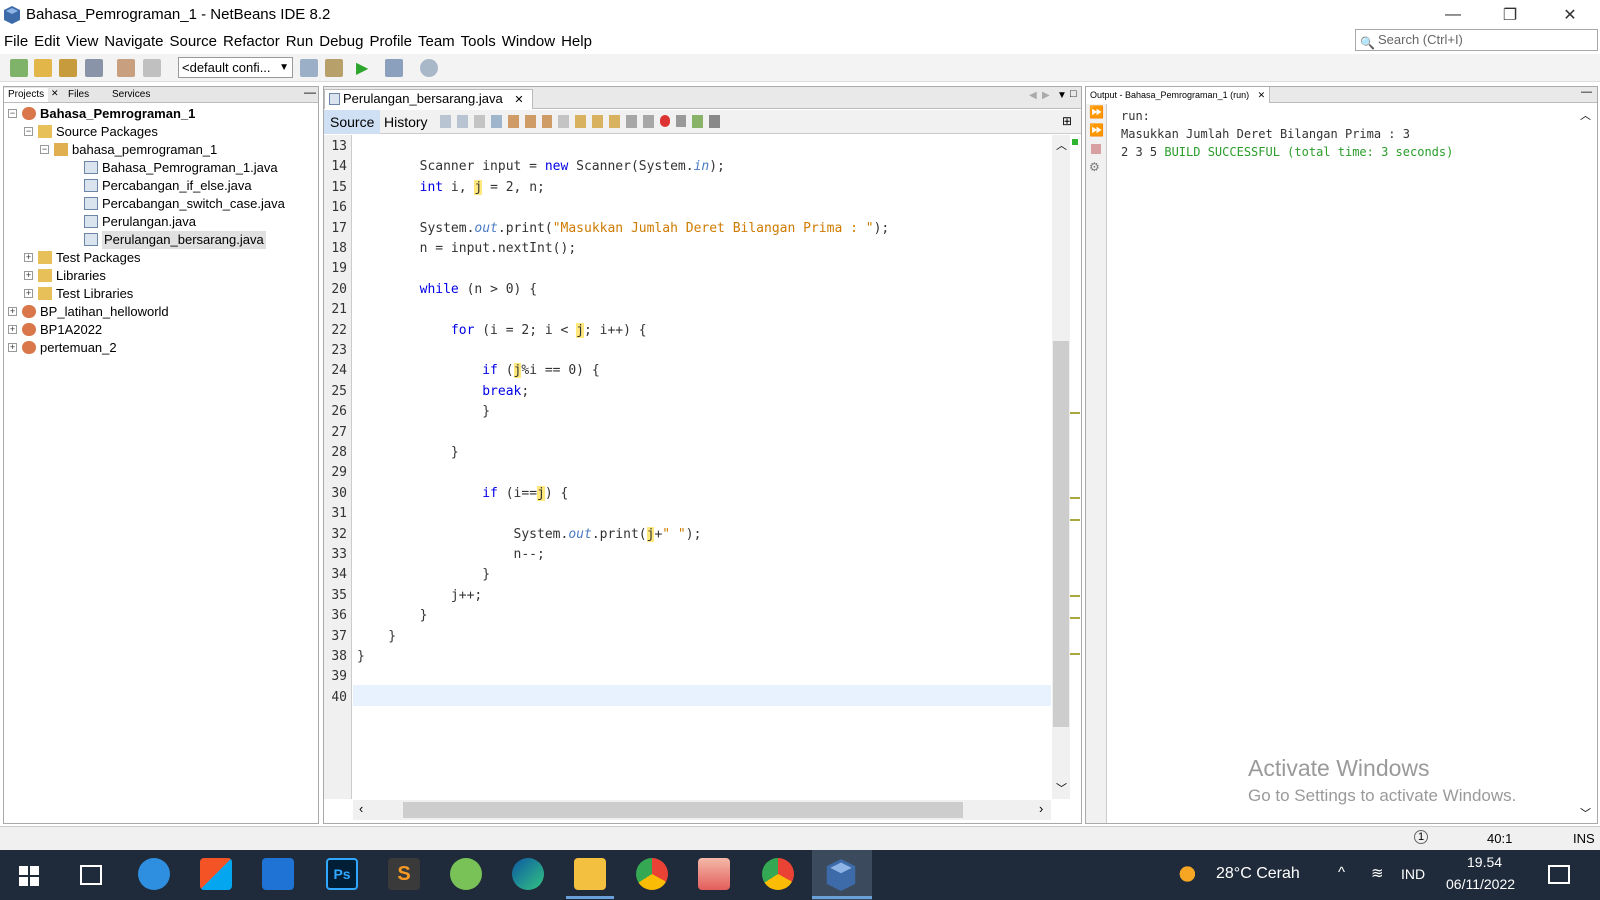  I want to click on sublime-text-icon: S, so click(404, 874).